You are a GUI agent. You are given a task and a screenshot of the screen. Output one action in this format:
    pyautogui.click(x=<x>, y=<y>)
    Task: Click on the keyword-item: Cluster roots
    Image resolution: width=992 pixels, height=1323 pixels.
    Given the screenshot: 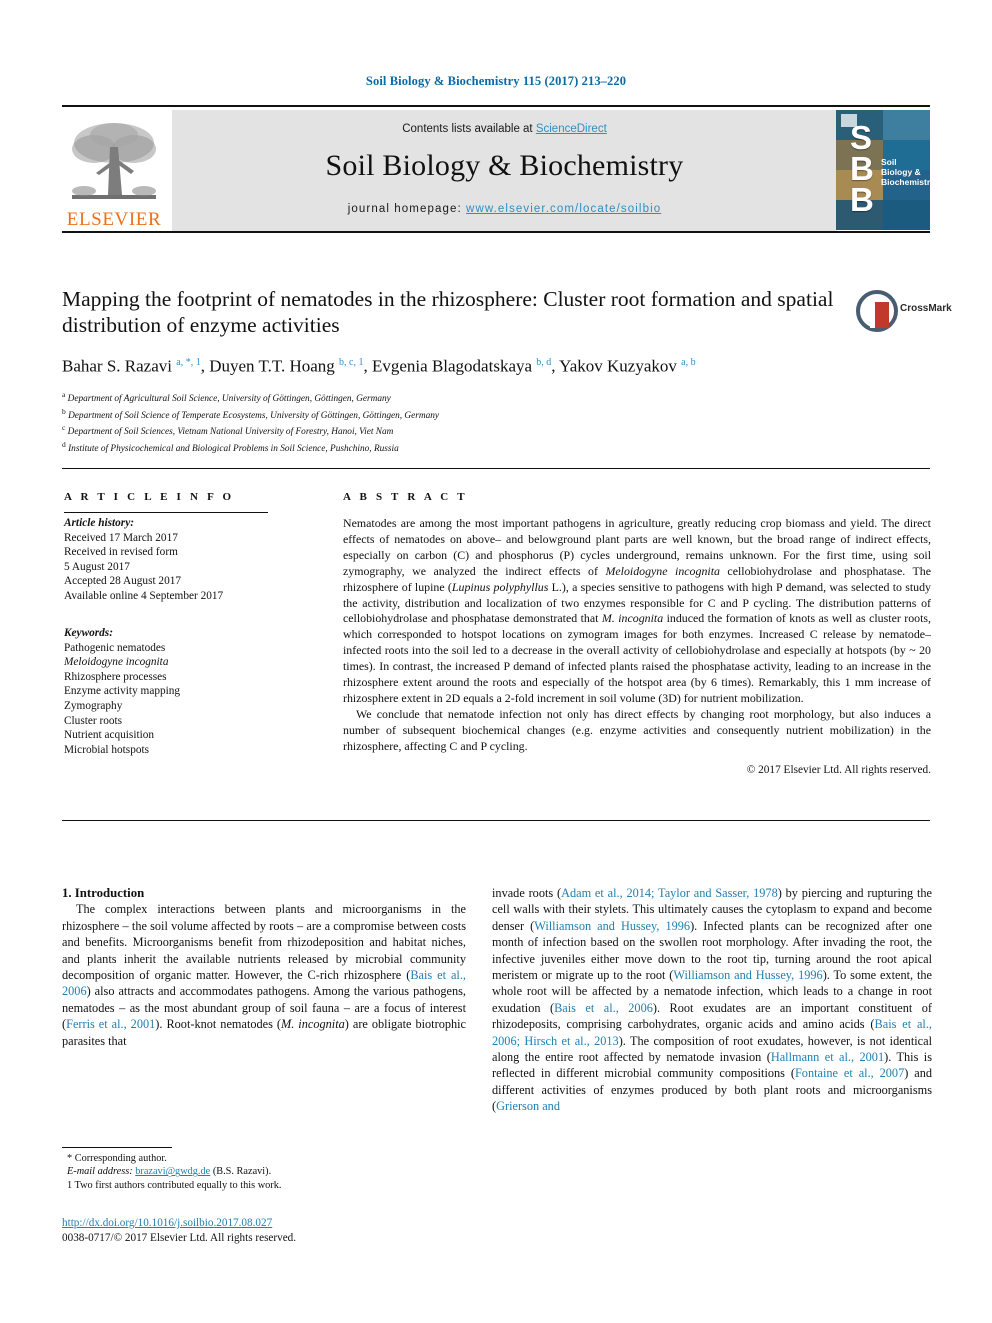 What is the action you would take?
    pyautogui.click(x=93, y=720)
    